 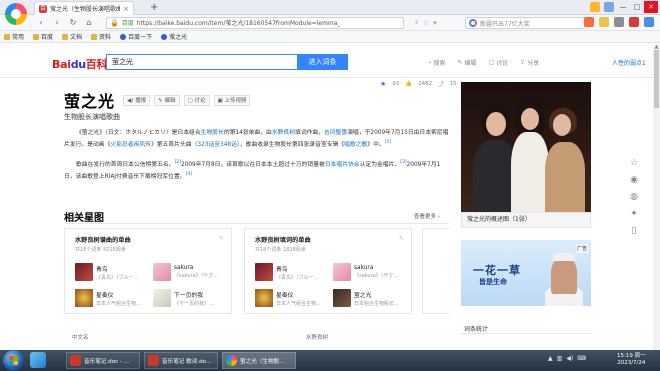 I want to click on ad-headline: 一花一草, so click(x=497, y=270).